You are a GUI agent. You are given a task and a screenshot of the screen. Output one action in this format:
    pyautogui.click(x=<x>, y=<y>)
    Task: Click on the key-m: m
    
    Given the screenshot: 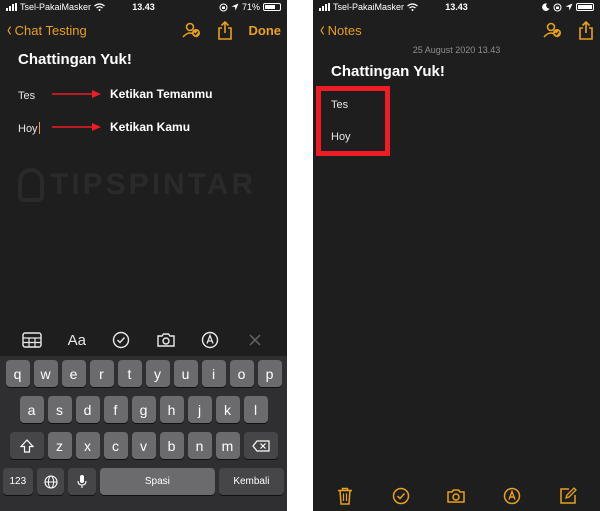 What is the action you would take?
    pyautogui.click(x=227, y=445)
    